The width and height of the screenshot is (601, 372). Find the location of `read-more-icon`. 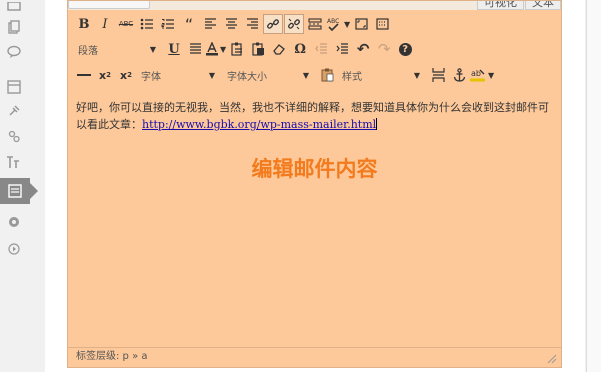

read-more-icon is located at coordinates (315, 24).